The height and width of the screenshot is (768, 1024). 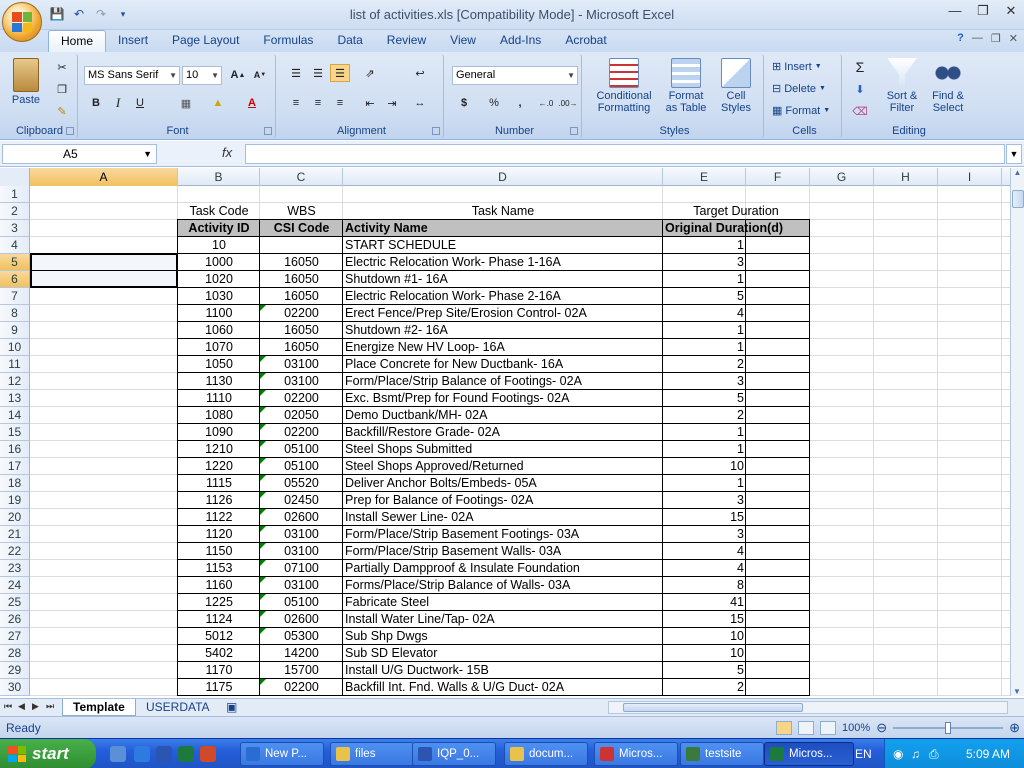 What do you see at coordinates (503, 636) in the screenshot?
I see `activity-name-cell: Sub Shp Dwgs` at bounding box center [503, 636].